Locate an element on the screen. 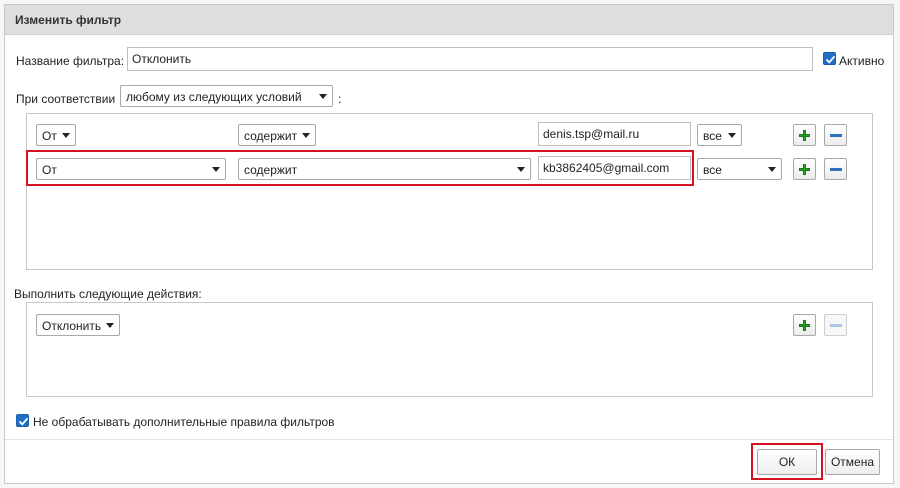  match-mode-value: любому из следующих условий is located at coordinates (214, 97).